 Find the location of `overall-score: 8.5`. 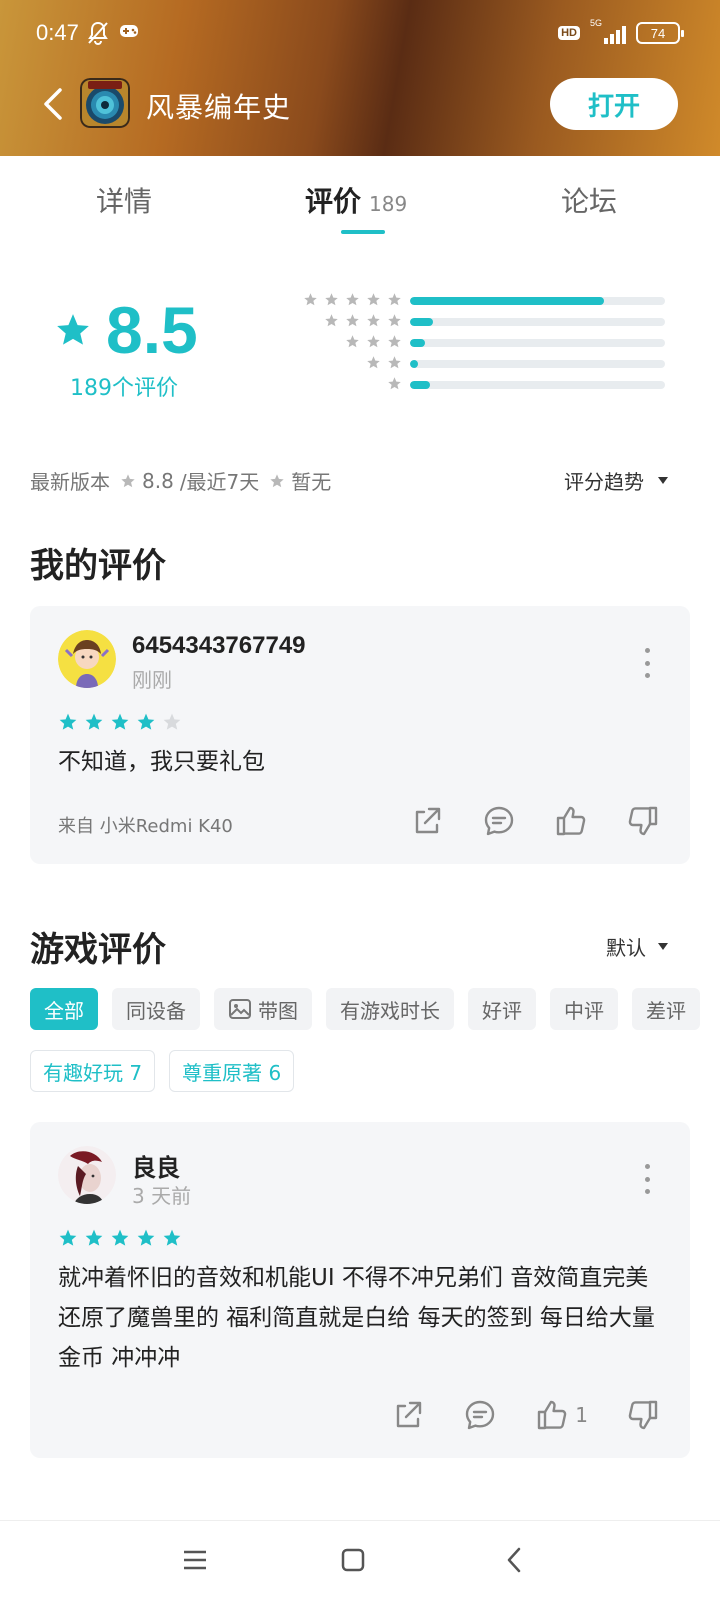

overall-score: 8.5 is located at coordinates (126, 330).